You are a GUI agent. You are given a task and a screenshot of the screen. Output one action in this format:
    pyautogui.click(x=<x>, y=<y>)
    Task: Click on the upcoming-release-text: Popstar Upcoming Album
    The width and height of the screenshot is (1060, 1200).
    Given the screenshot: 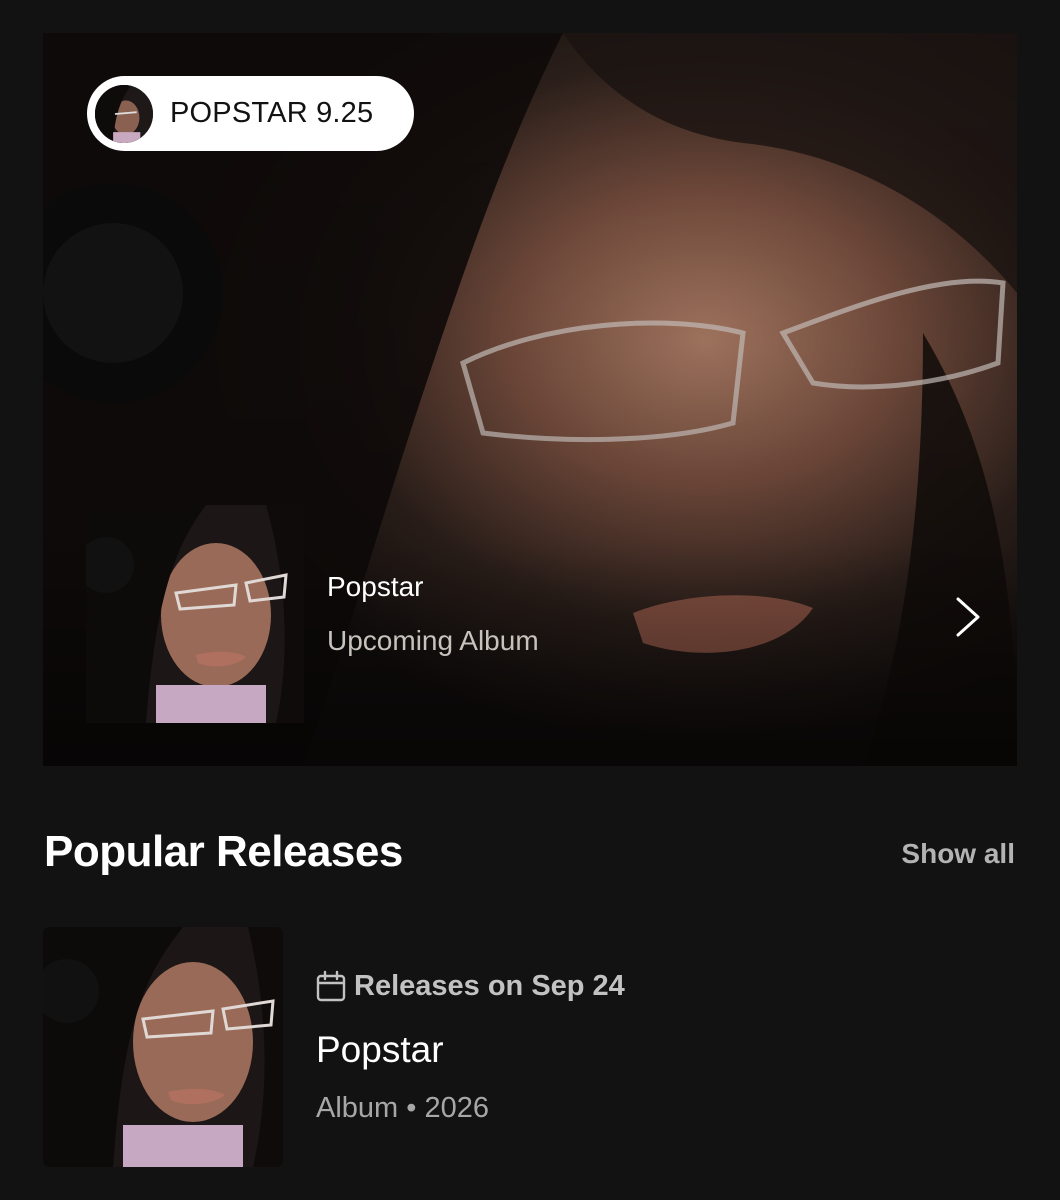 What is the action you would take?
    pyautogui.click(x=433, y=614)
    